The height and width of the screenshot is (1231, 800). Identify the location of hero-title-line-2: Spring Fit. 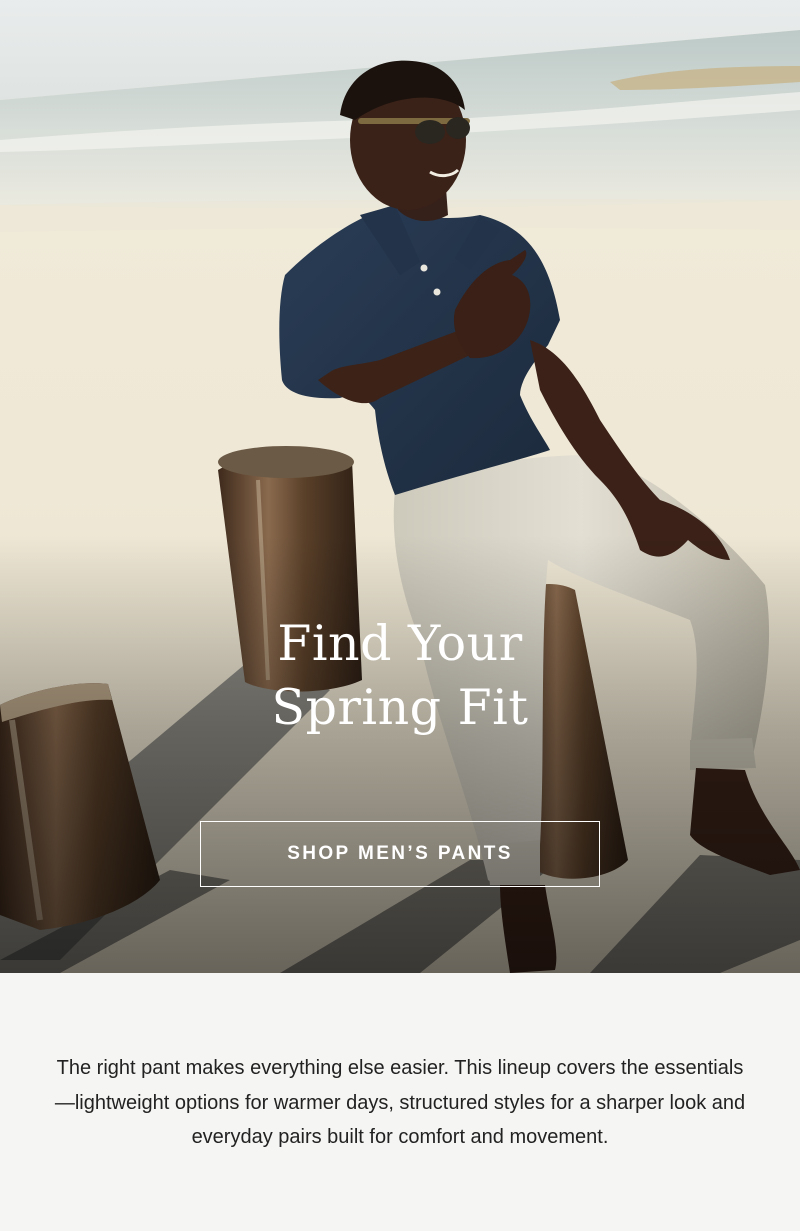
(400, 707).